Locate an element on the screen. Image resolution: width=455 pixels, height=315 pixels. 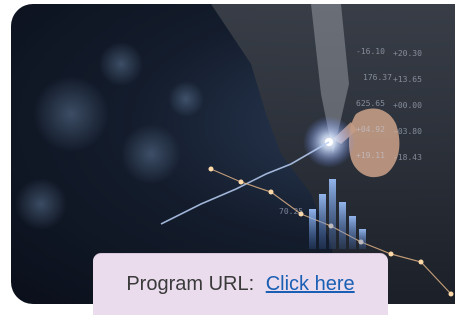
svg-text: 70.25 is located at coordinates (291, 211).